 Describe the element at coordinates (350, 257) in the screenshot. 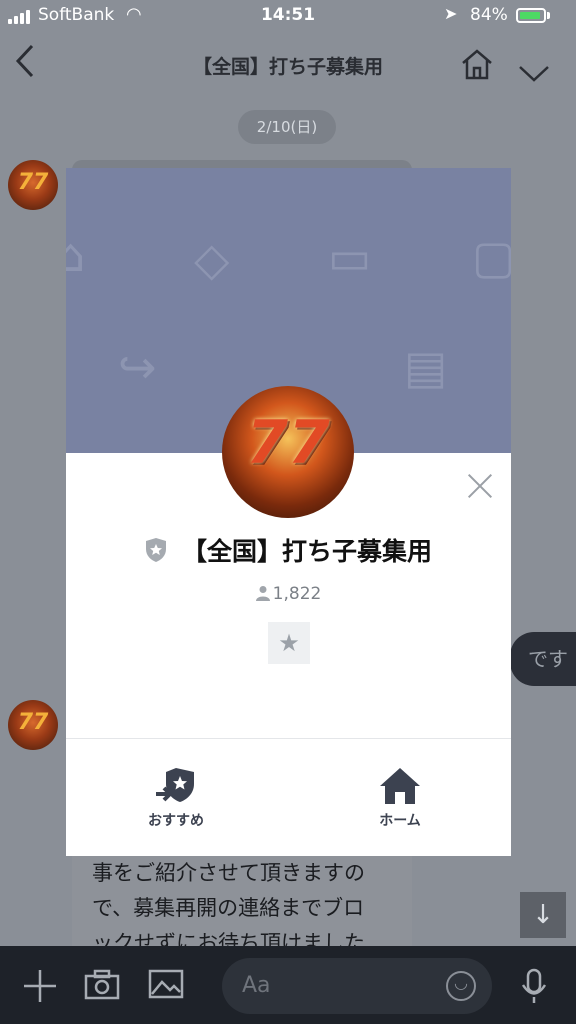

I see `briefcase-icon: ▭` at that location.